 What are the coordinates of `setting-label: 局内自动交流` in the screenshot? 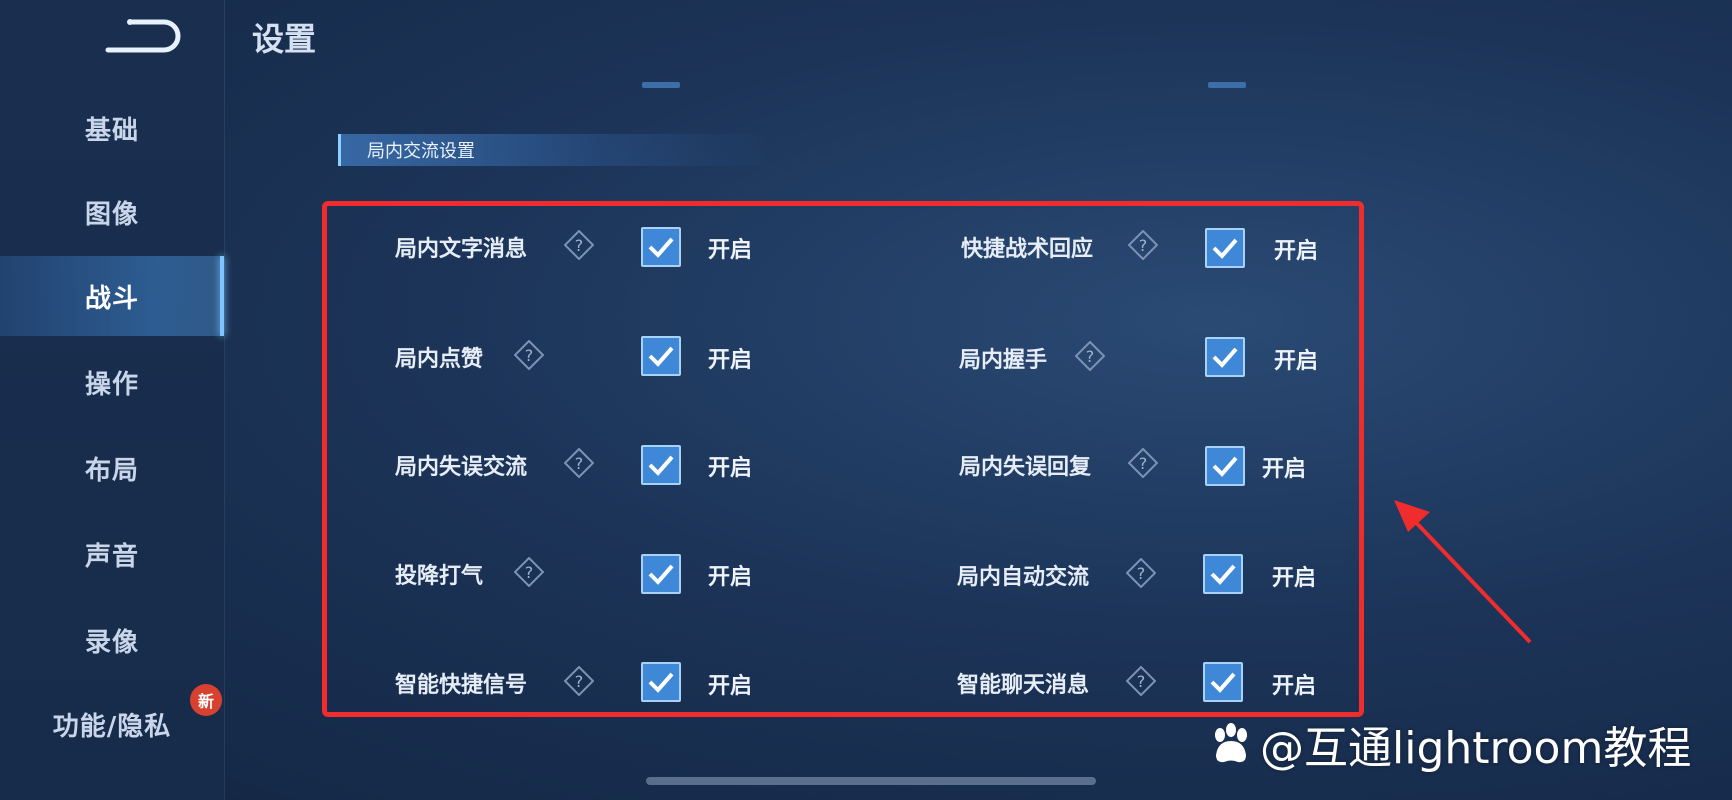 It's located at (1023, 577).